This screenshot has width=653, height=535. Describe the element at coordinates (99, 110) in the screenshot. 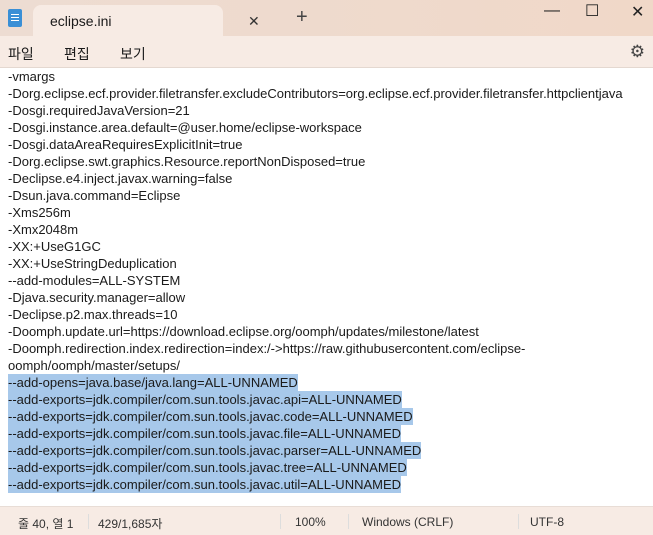

I see `text-line: -Dosgi.requiredJavaVersion=21` at that location.